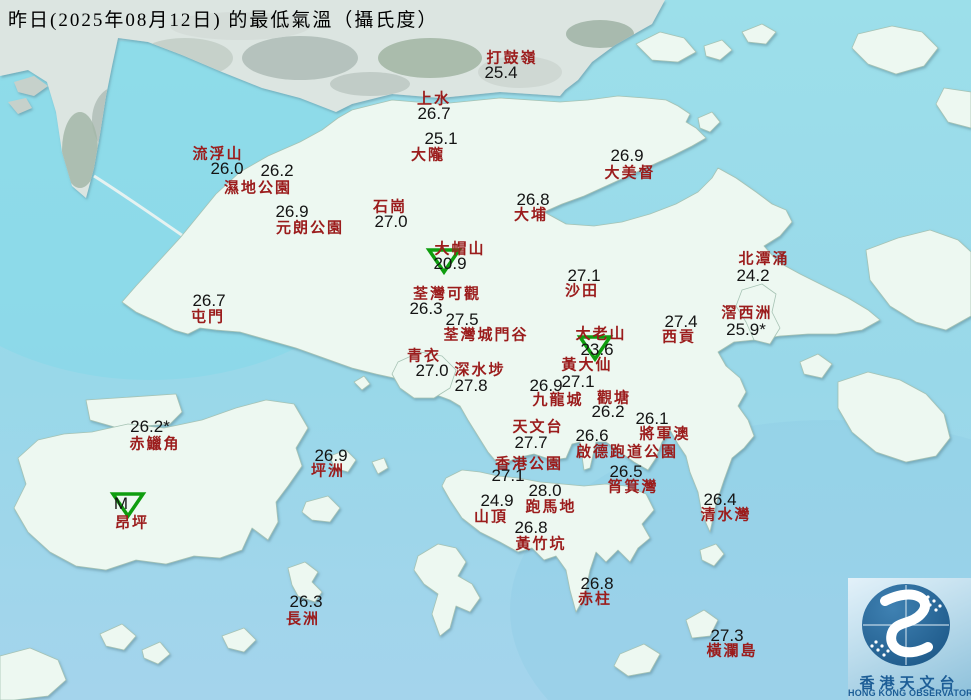  Describe the element at coordinates (720, 499) in the screenshot. I see `station-value: 26.4` at that location.